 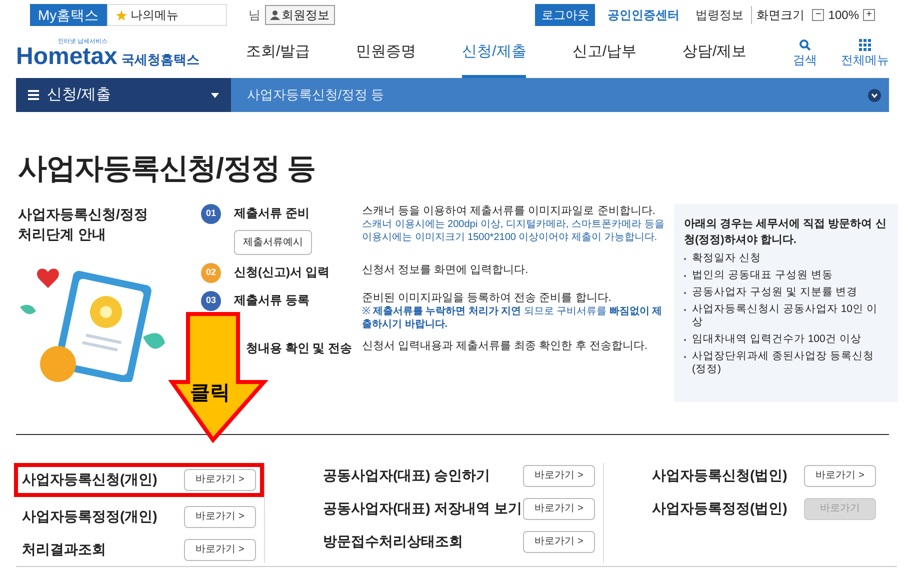 I want to click on caret-icon, so click(x=215, y=95).